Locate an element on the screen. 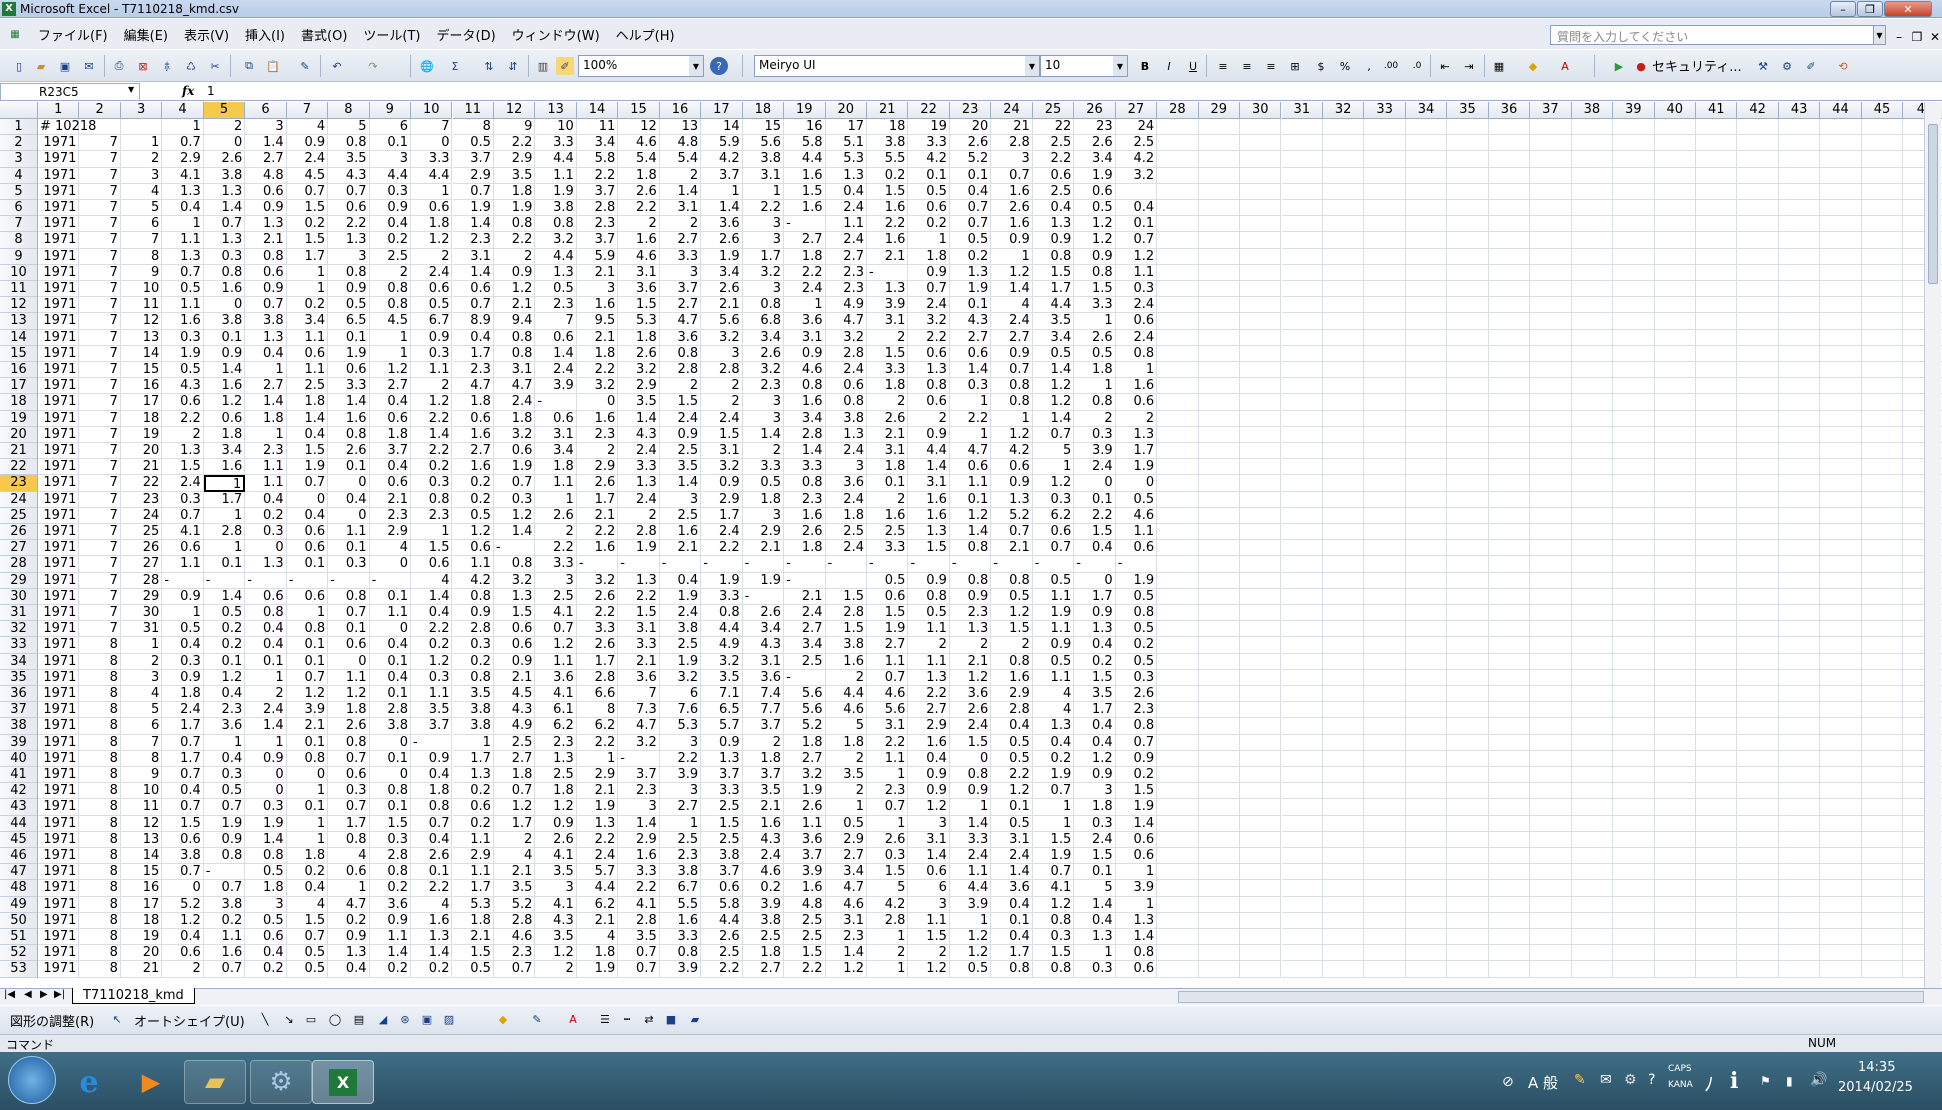  table-cell: 1.9 is located at coordinates (514, 467).